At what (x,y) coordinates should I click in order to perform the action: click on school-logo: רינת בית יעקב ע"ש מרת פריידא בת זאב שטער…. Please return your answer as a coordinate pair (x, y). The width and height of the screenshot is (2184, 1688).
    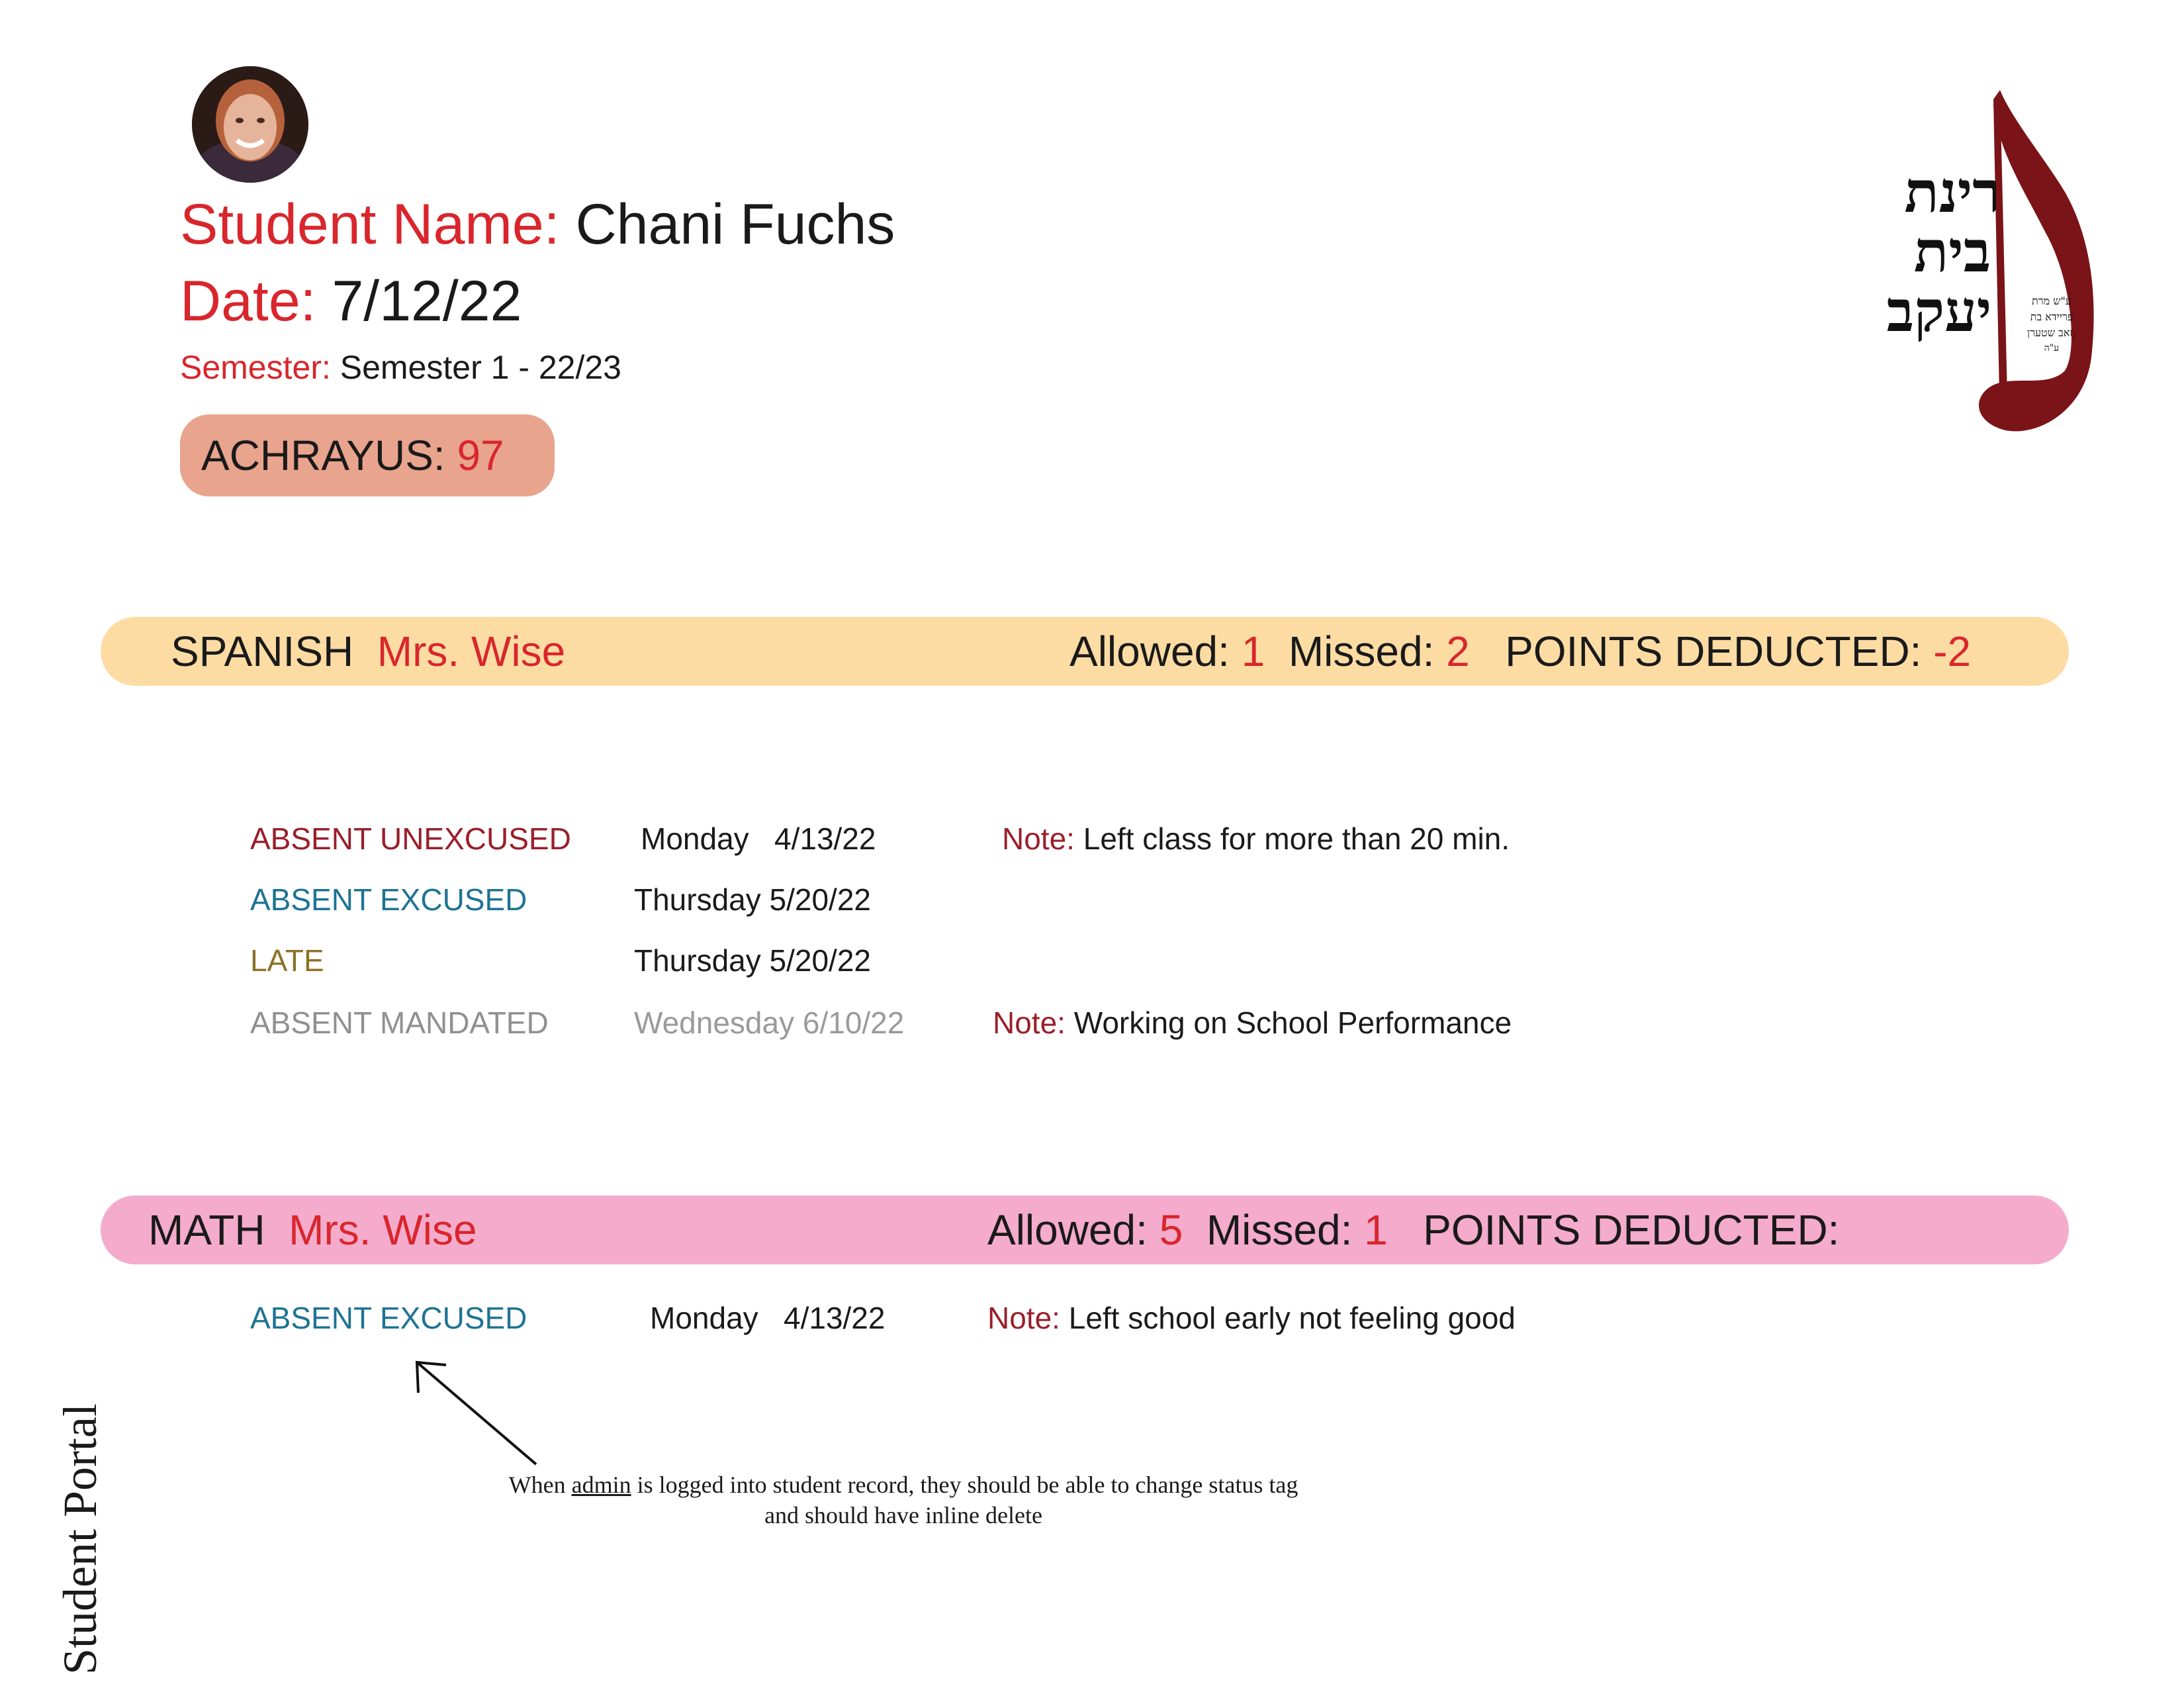
    Looking at the image, I should click on (1985, 264).